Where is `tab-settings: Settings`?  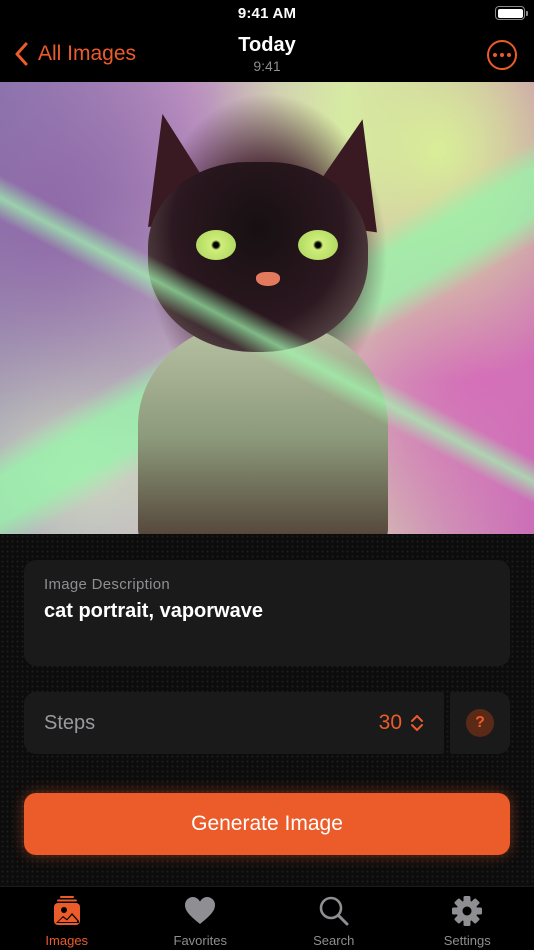
tab-settings: Settings is located at coordinates (467, 918).